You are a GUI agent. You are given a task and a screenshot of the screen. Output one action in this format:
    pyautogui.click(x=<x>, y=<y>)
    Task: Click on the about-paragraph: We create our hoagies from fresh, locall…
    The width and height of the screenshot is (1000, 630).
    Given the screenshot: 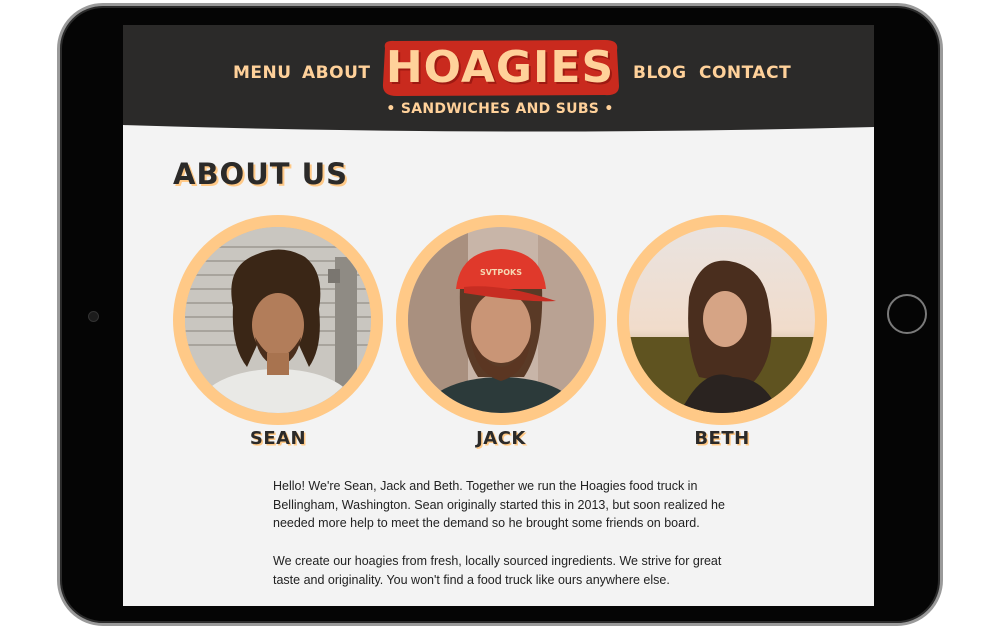 What is the action you would take?
    pyautogui.click(x=497, y=570)
    